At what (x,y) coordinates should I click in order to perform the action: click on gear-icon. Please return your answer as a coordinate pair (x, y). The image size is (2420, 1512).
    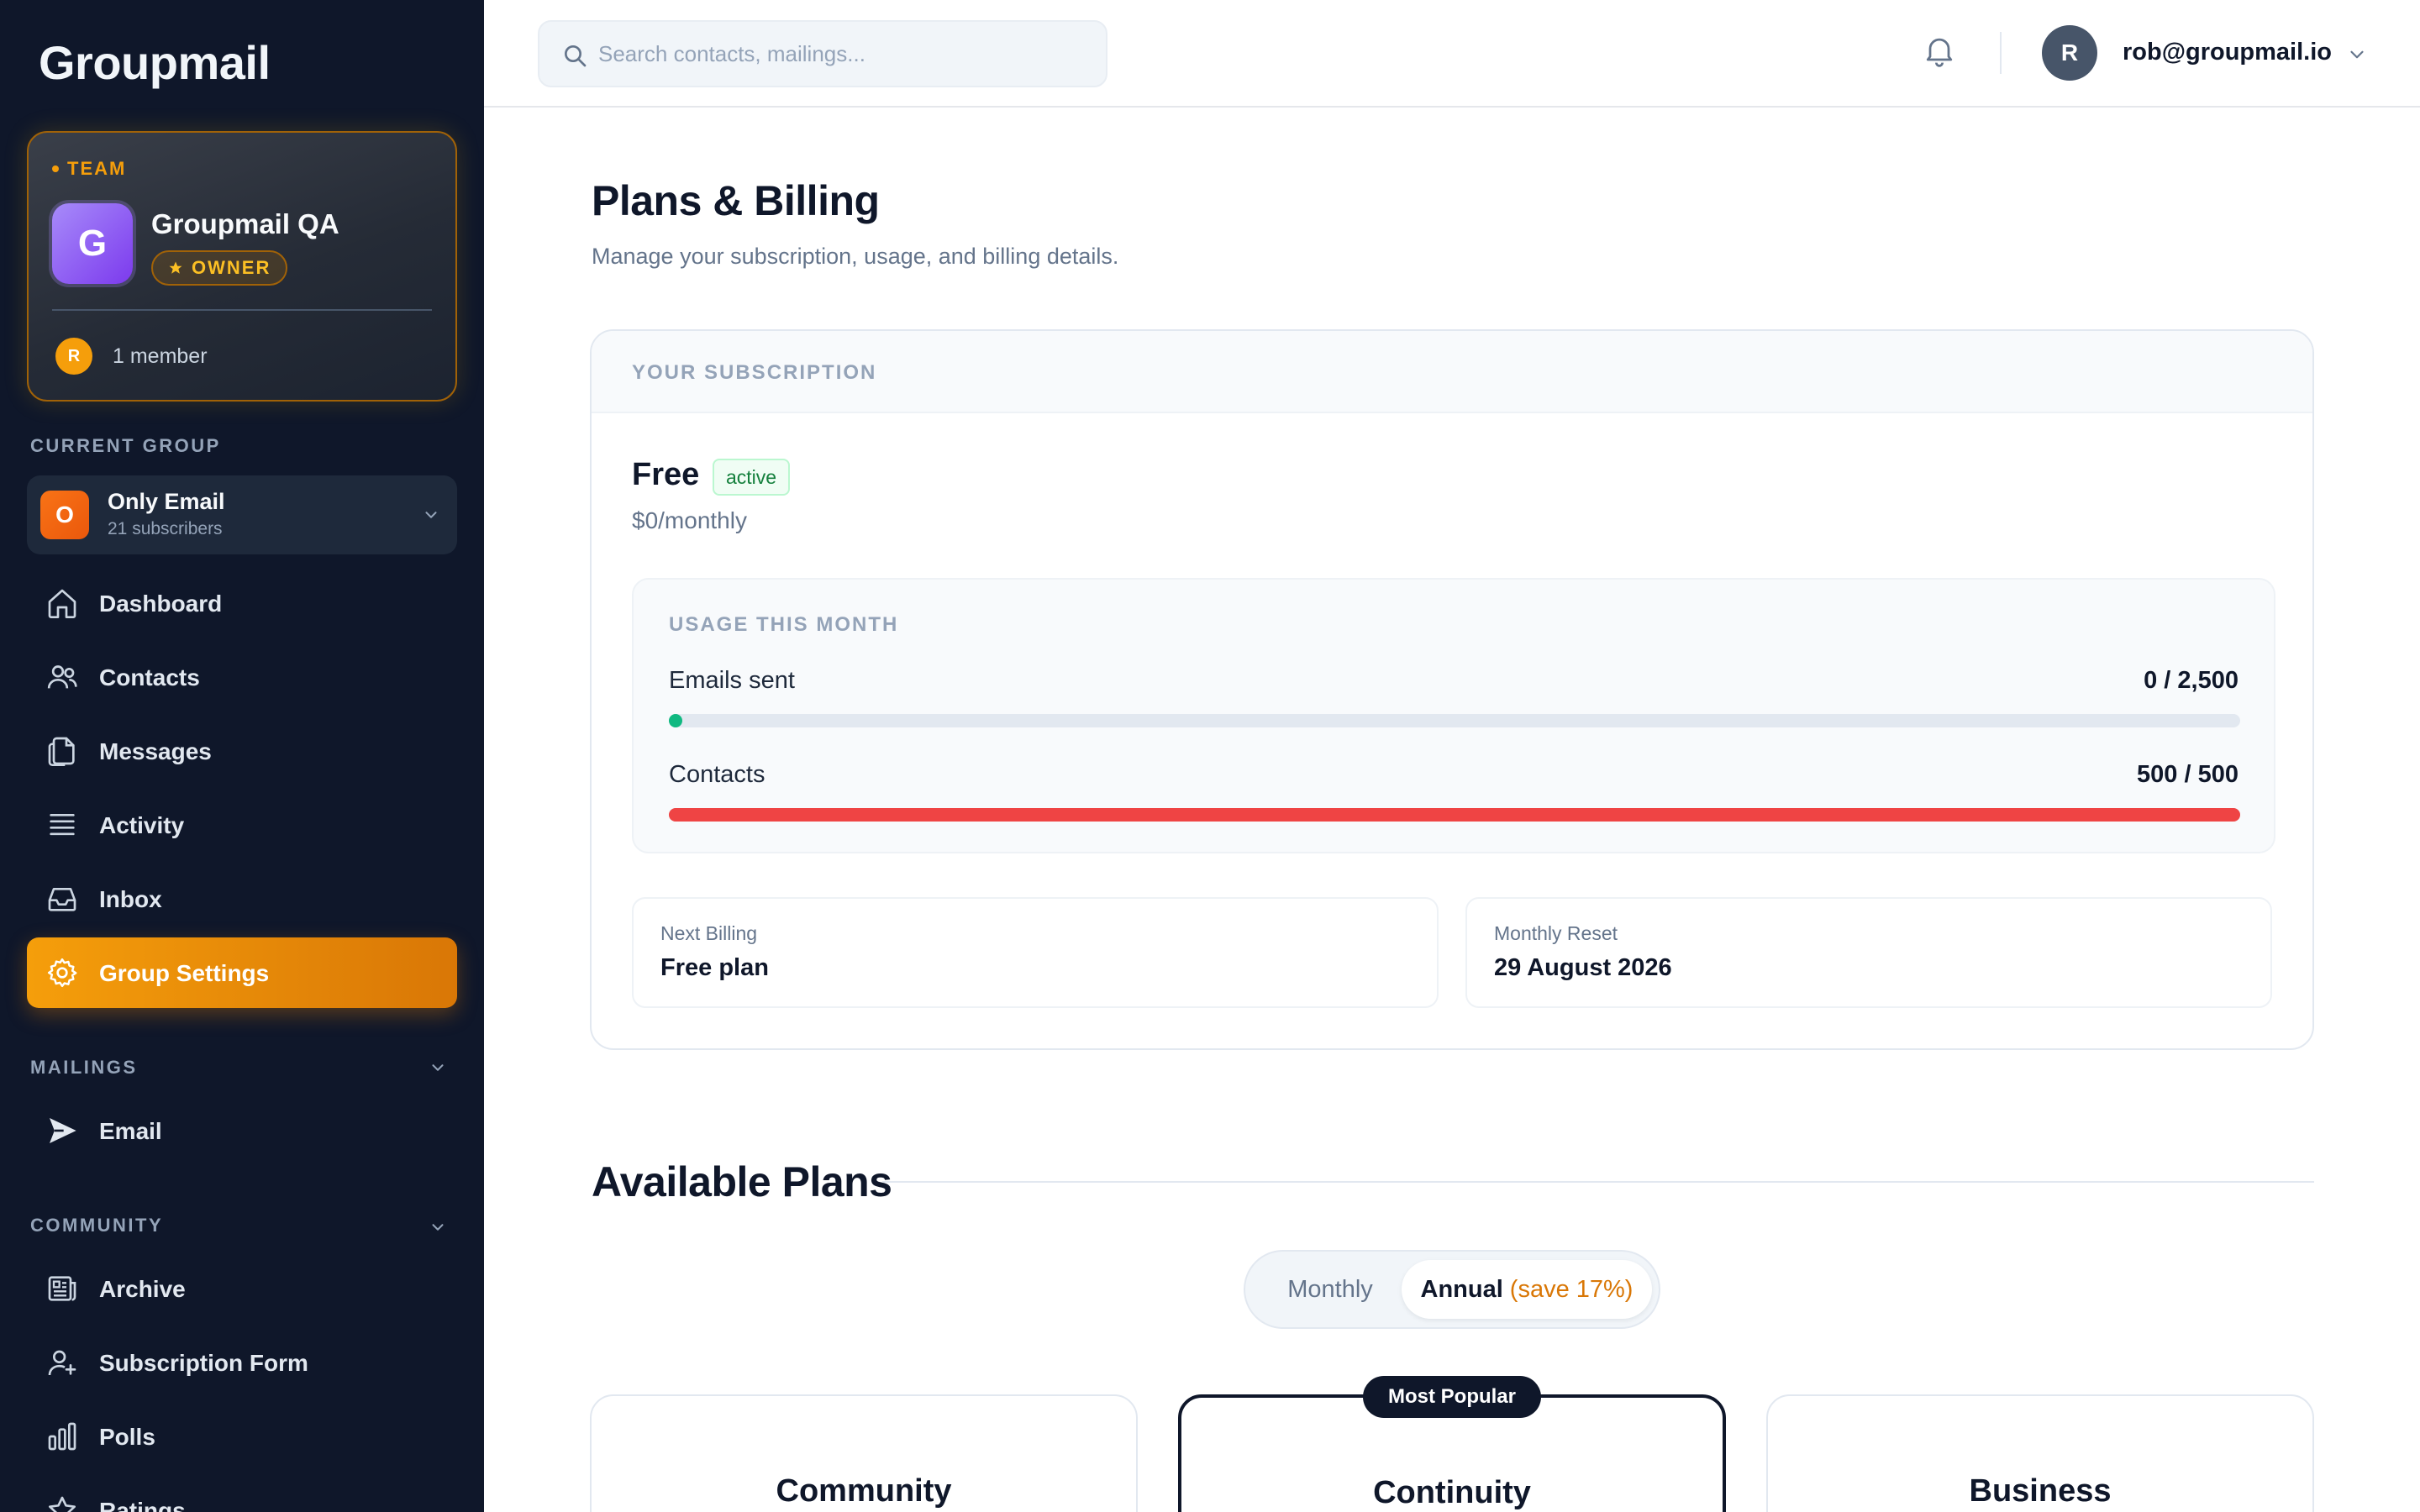
    Looking at the image, I should click on (62, 973).